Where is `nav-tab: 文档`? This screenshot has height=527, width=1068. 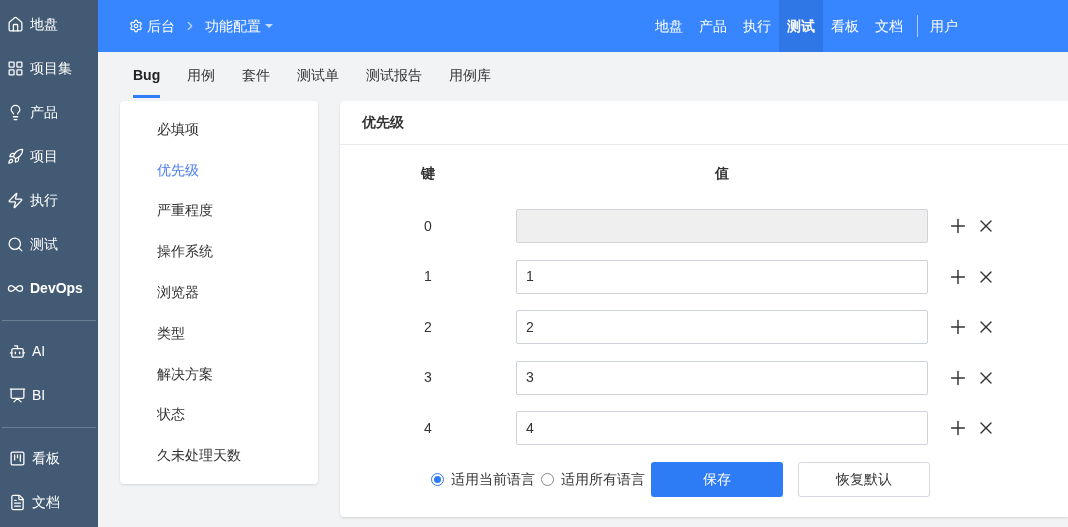
nav-tab: 文档 is located at coordinates (889, 26).